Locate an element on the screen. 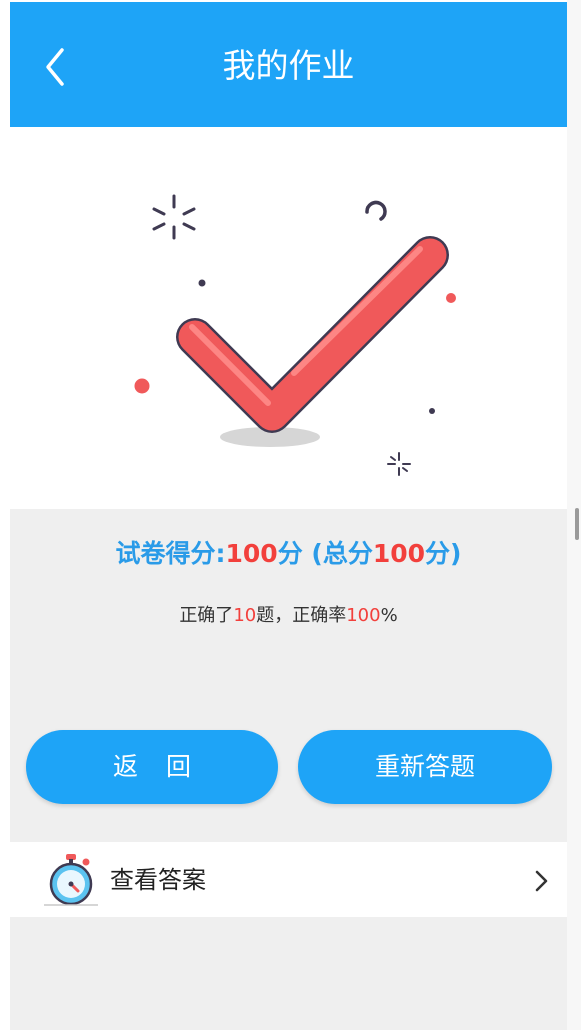  stopwatch-icon is located at coordinates (71, 880).